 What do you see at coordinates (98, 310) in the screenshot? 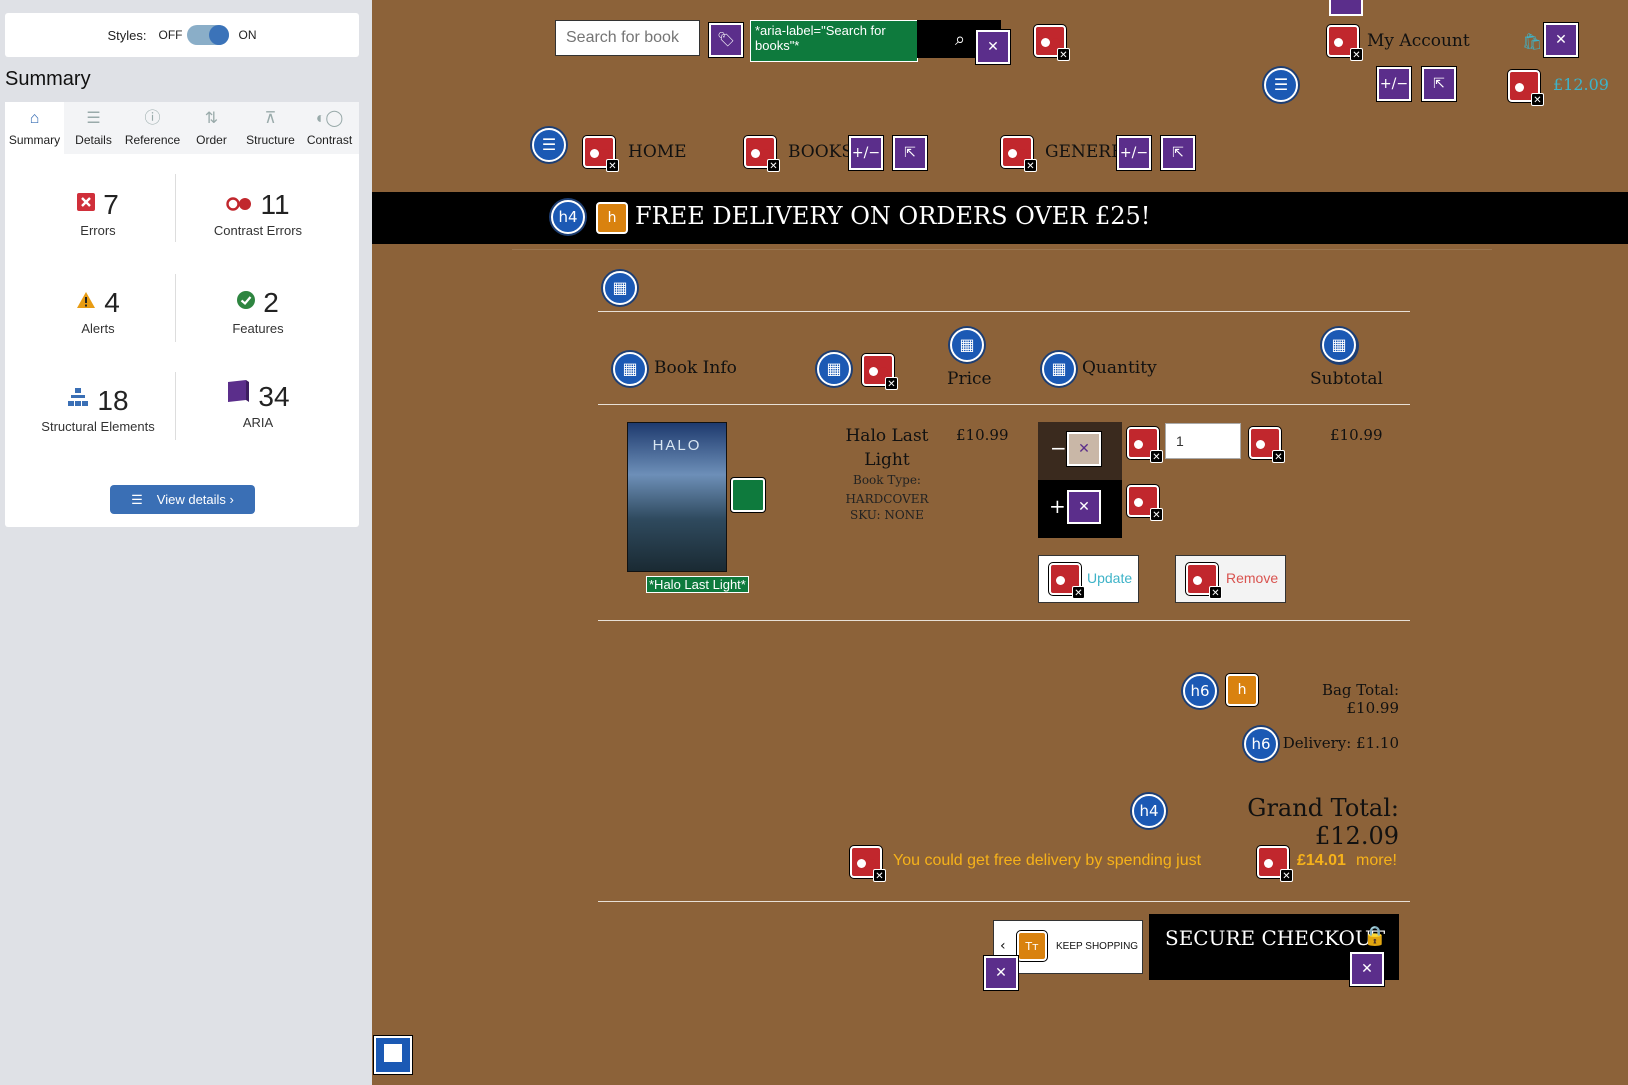
I see `stat-alerts: 4 Alerts` at bounding box center [98, 310].